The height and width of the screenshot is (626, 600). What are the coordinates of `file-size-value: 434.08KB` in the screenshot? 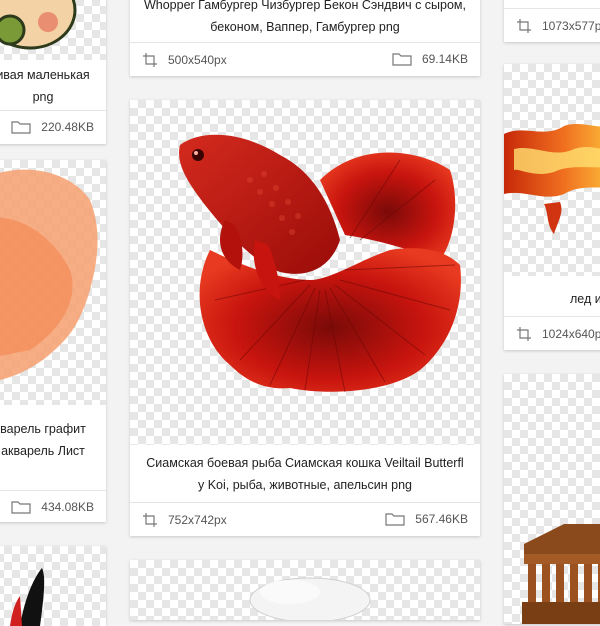 It's located at (67, 507).